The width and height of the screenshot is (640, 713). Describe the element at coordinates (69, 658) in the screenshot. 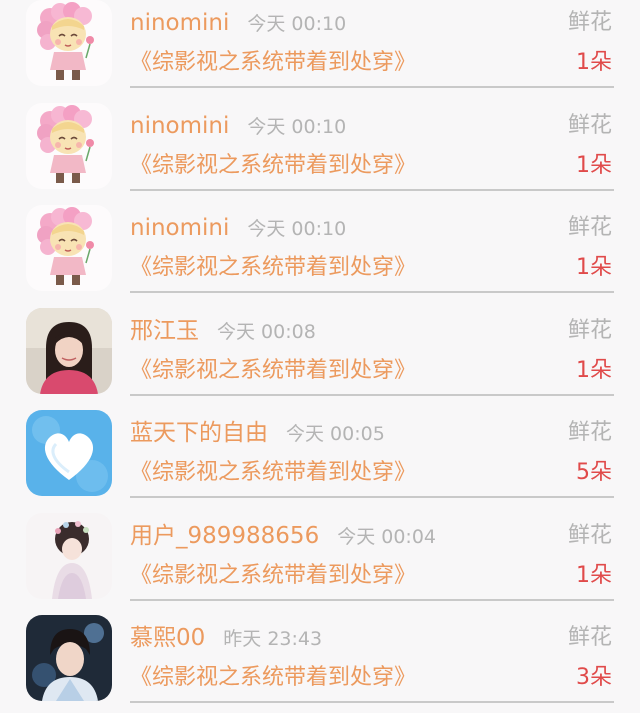

I see `photo-boy-avatar` at that location.